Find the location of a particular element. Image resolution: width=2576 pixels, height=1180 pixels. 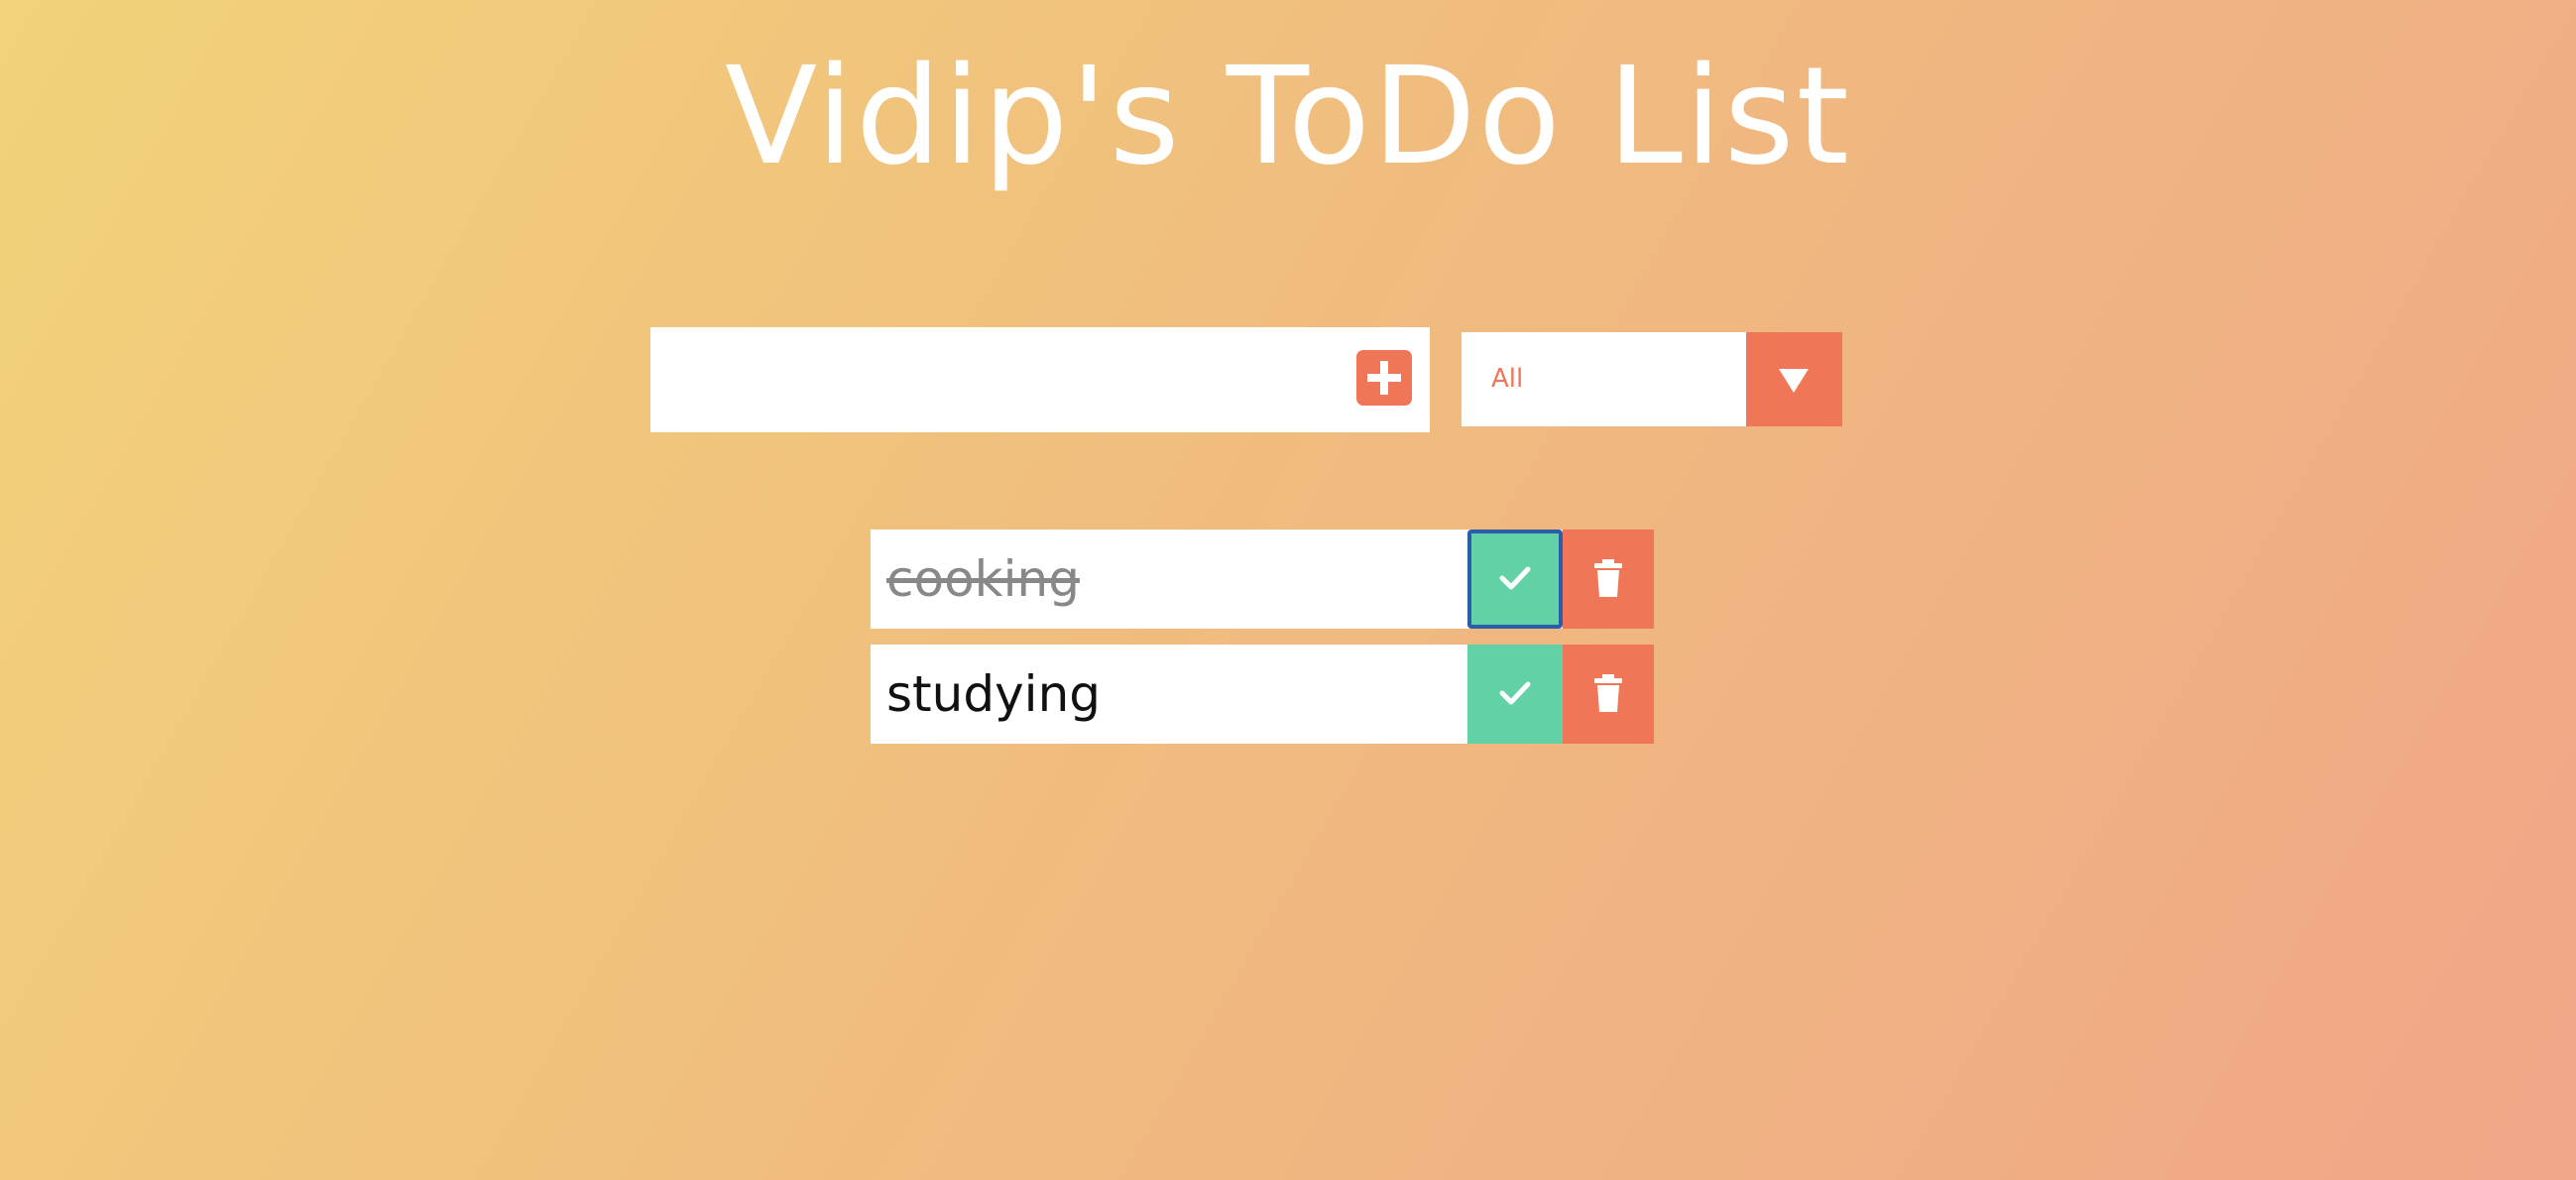

caret-down-icon is located at coordinates (1794, 381).